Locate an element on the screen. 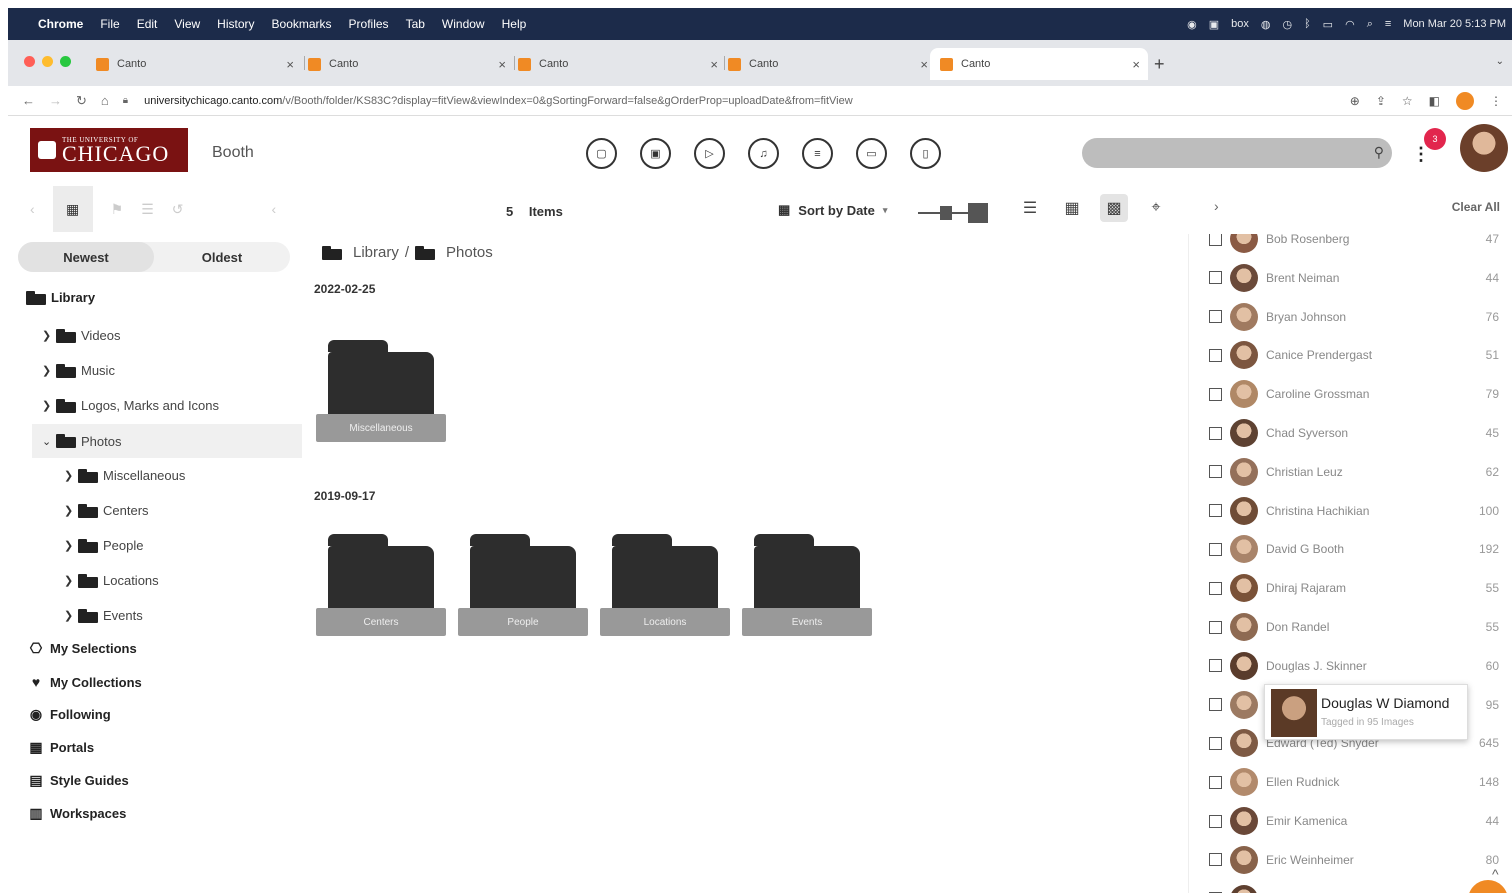  menu-file: File is located at coordinates (109, 24).